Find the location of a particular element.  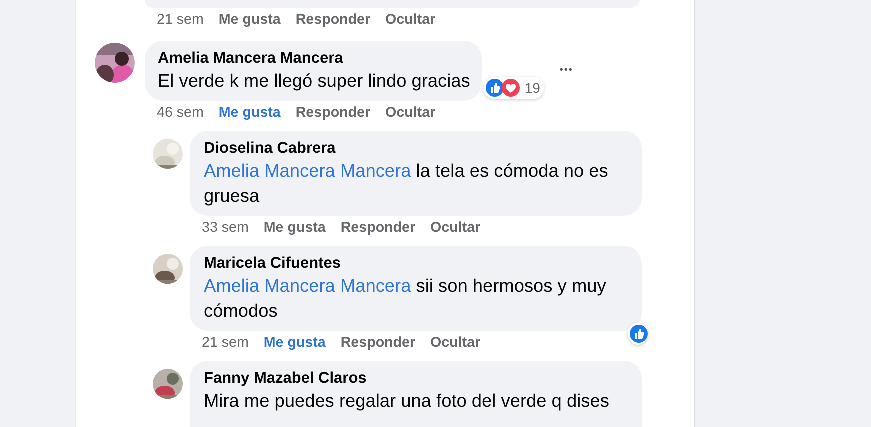

author-name: Maricela Cifuentes is located at coordinates (273, 264).